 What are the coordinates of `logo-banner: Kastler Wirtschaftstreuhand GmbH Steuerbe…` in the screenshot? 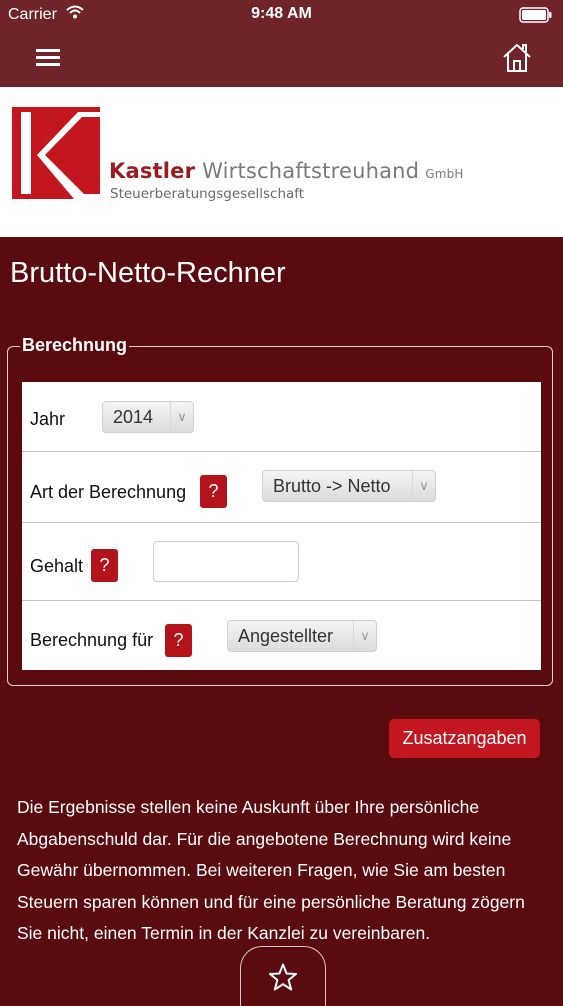 It's located at (281, 162).